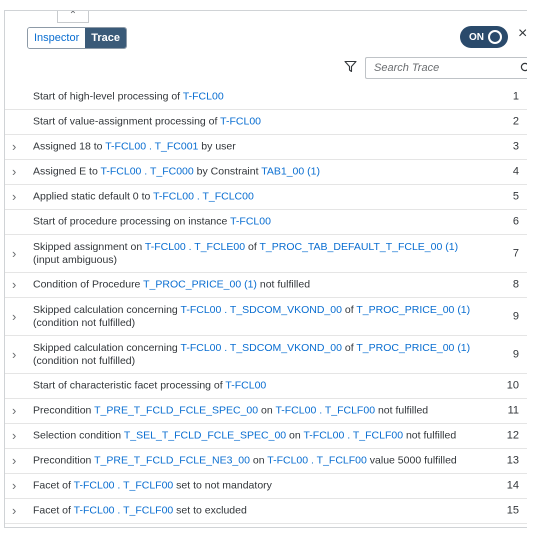  Describe the element at coordinates (172, 461) in the screenshot. I see `trace-object-link: T_PRE_T_FCLD_FCLE_NE3_00` at that location.